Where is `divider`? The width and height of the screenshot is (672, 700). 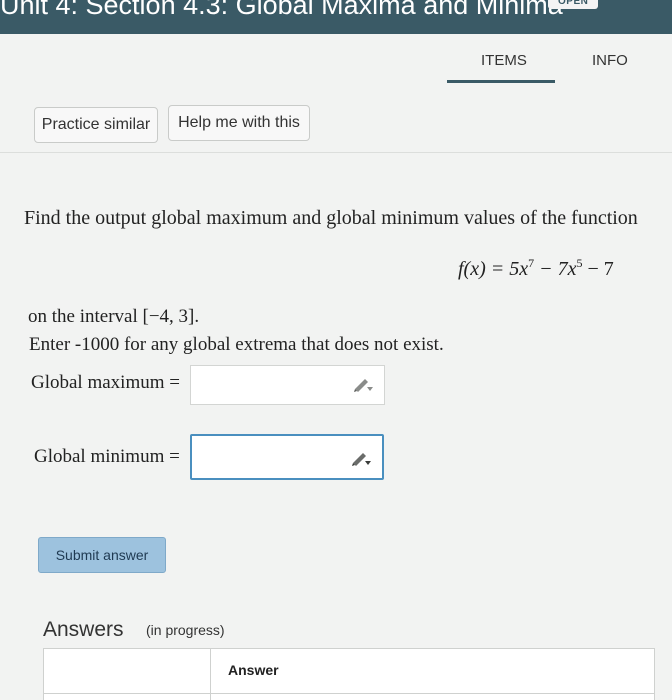 divider is located at coordinates (336, 152).